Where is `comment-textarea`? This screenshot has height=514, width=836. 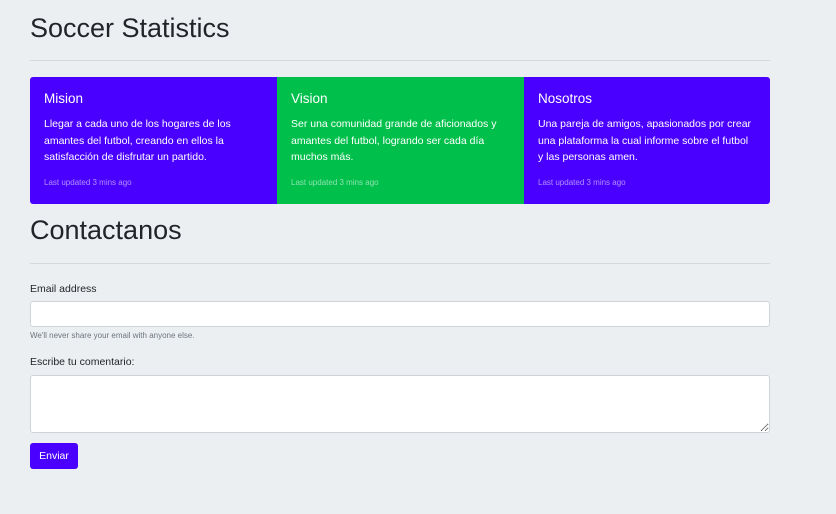 comment-textarea is located at coordinates (400, 404).